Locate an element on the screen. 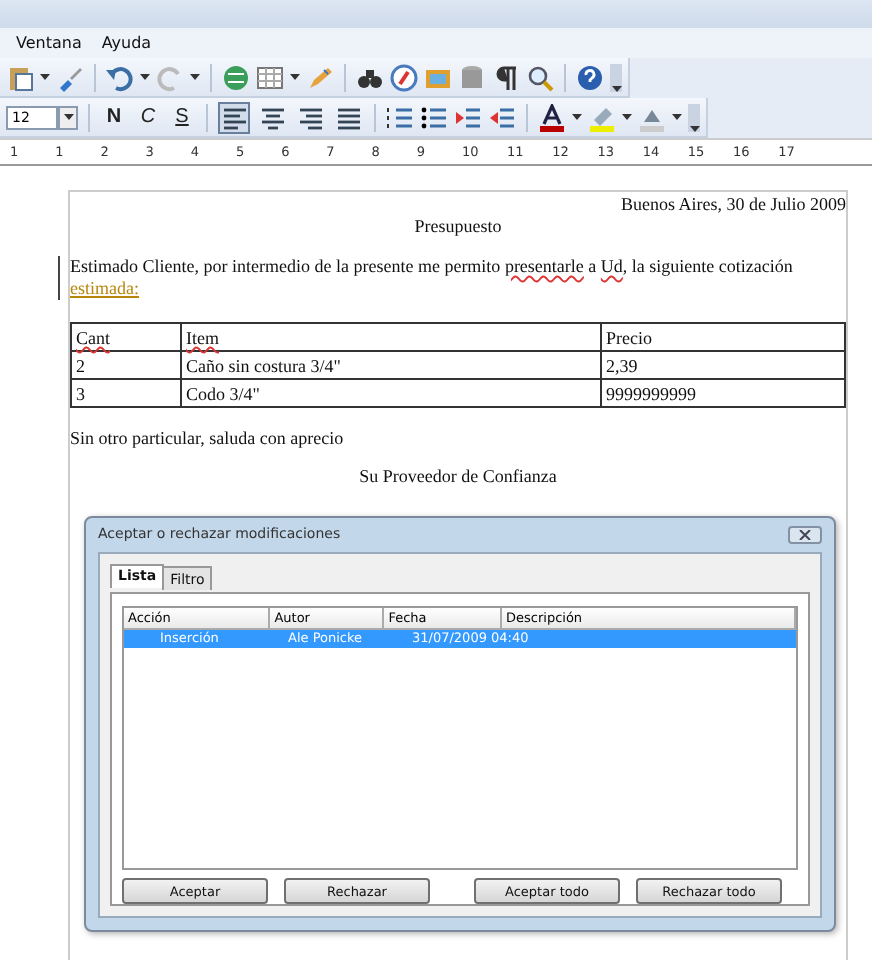 The height and width of the screenshot is (960, 872). font-size-dropdown is located at coordinates (68, 117).